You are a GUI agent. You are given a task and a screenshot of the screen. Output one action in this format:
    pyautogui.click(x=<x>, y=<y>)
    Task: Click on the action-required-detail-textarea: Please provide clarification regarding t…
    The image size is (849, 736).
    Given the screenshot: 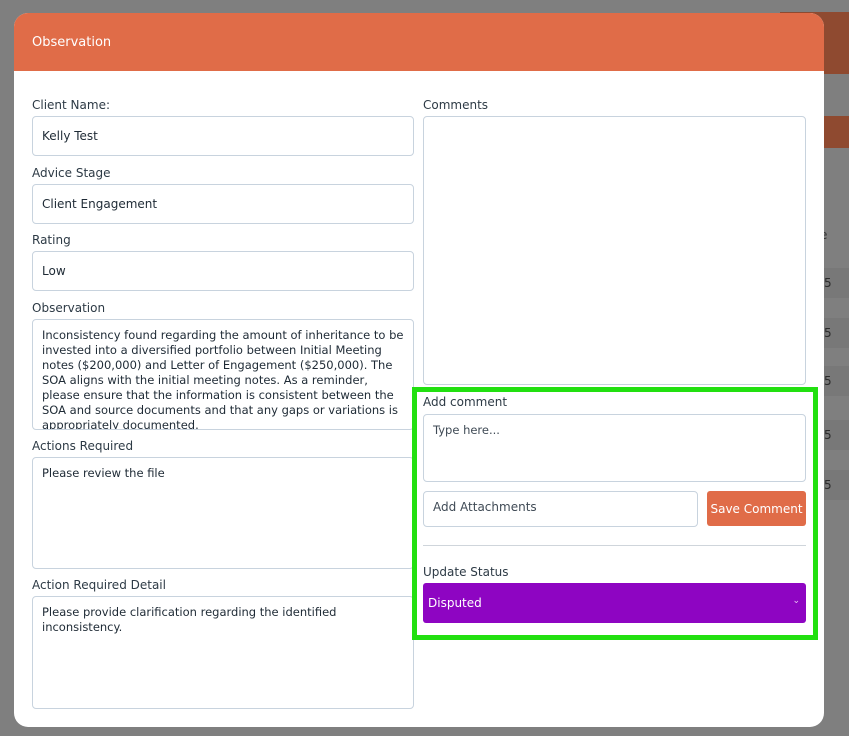 What is the action you would take?
    pyautogui.click(x=223, y=652)
    